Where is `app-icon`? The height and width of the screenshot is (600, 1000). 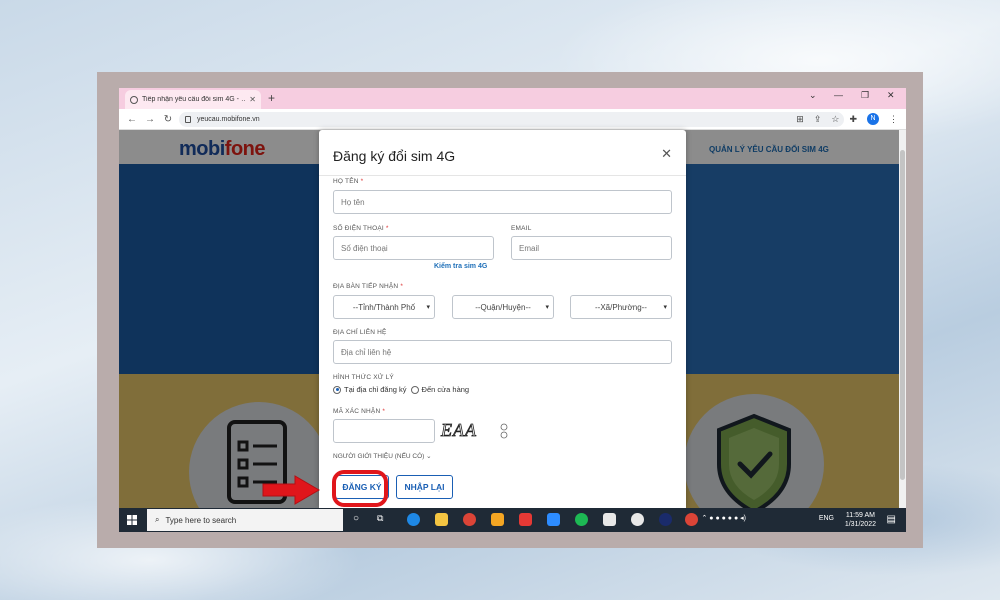 app-icon is located at coordinates (525, 519).